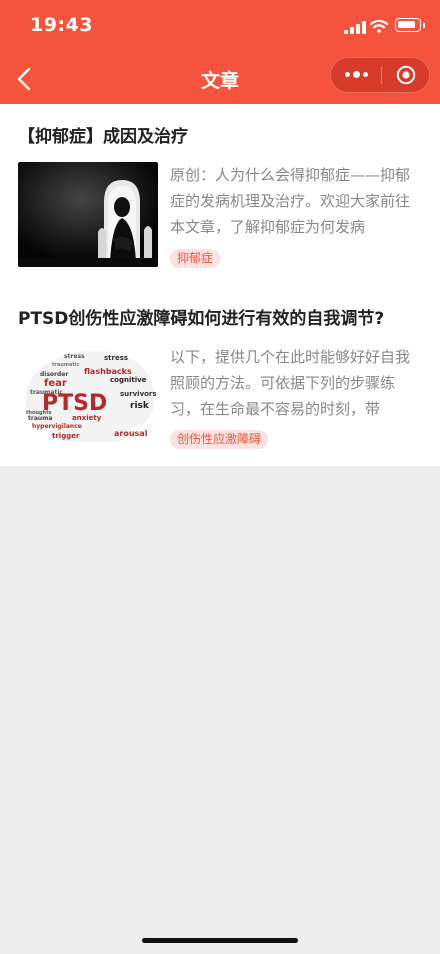 This screenshot has width=440, height=954. I want to click on status-time: 19:43, so click(61, 25).